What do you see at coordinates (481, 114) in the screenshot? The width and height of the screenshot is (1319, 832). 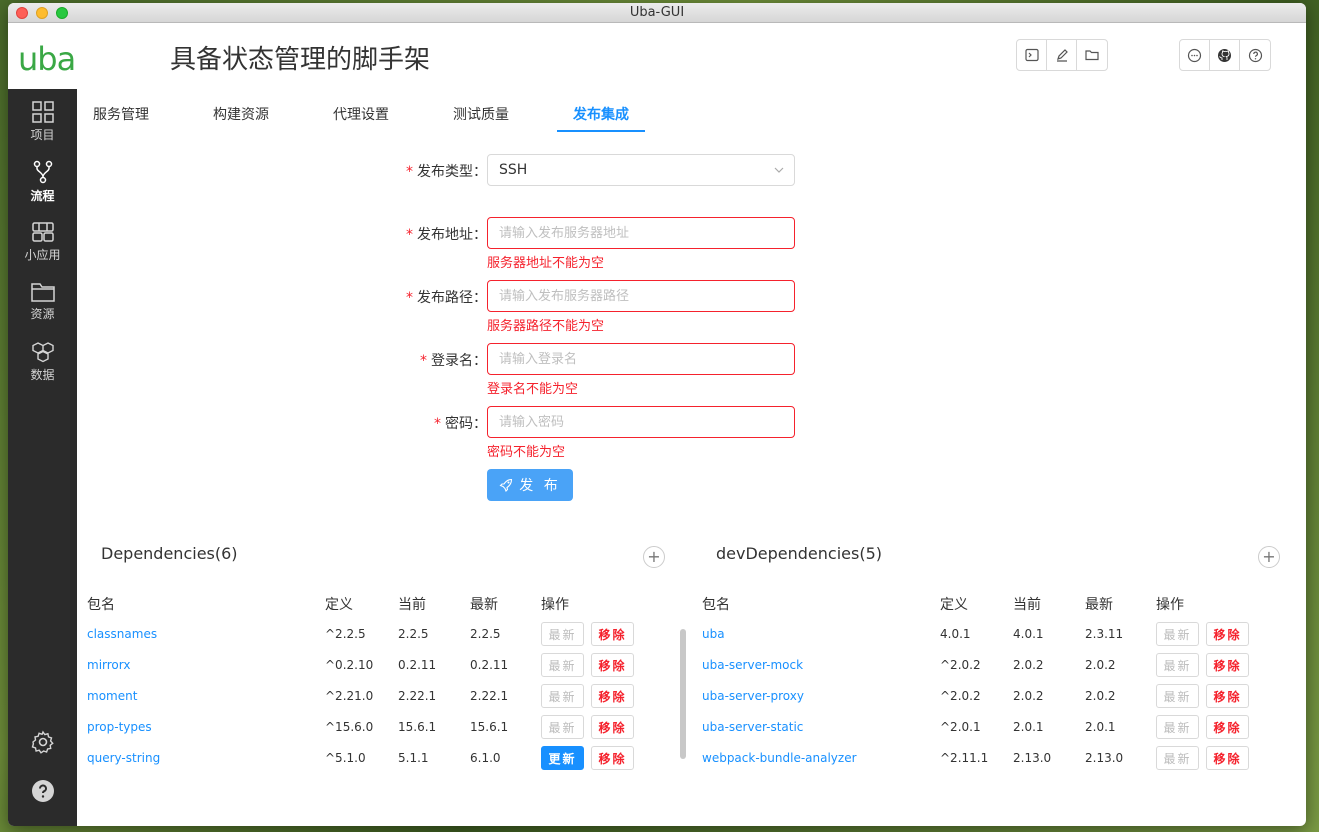 I see `tab-test: 测试质量` at bounding box center [481, 114].